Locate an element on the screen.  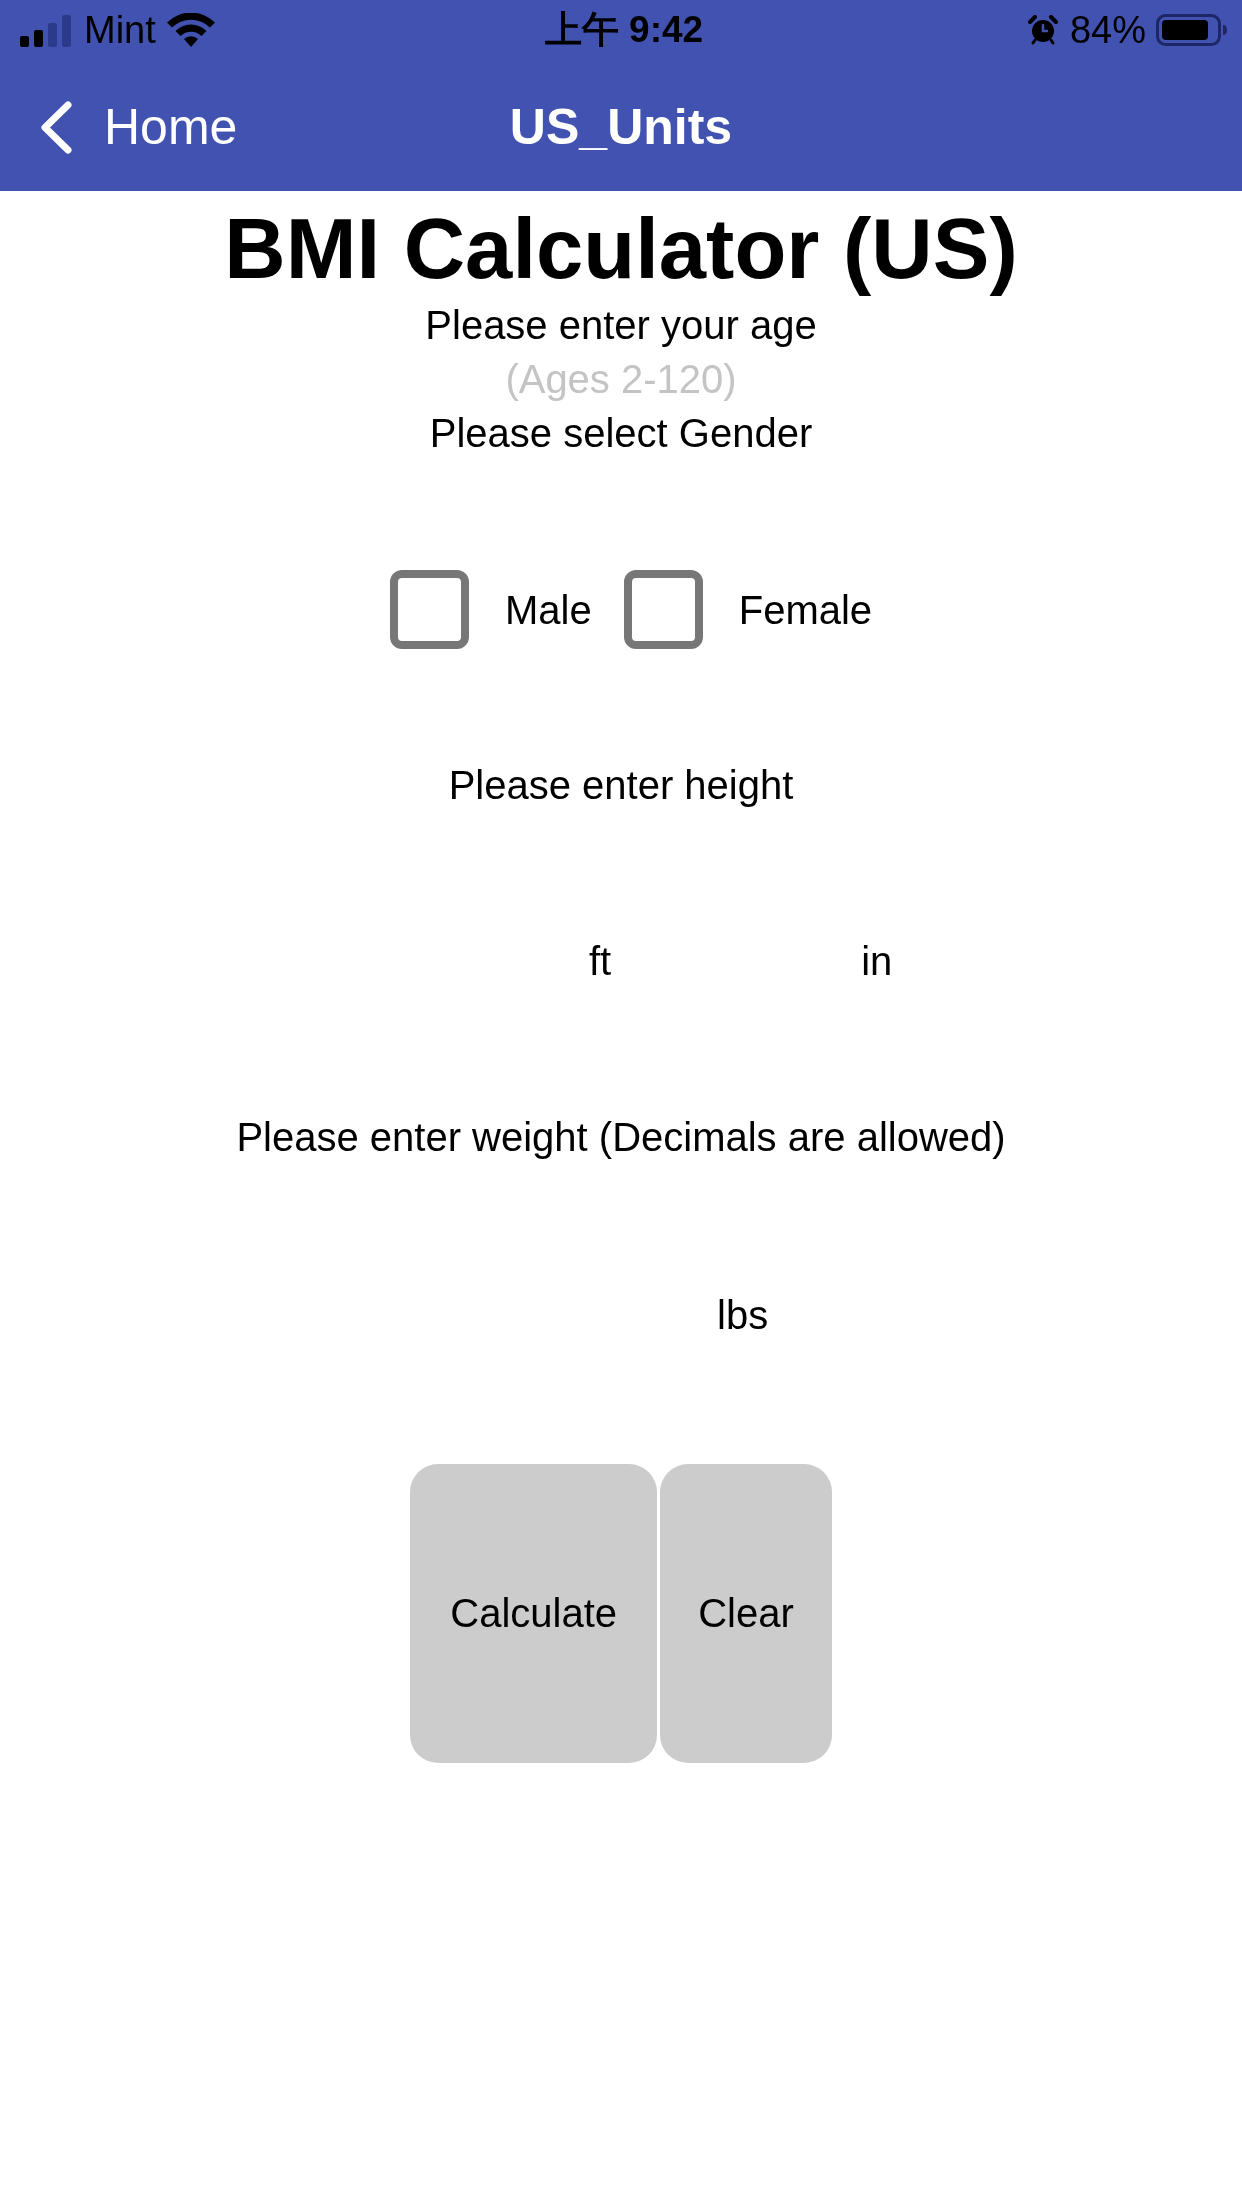
screen-title: US_Units is located at coordinates (621, 127).